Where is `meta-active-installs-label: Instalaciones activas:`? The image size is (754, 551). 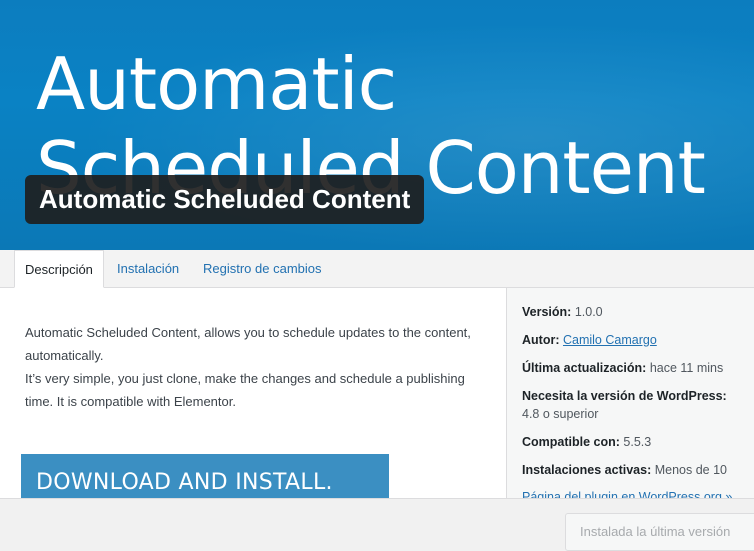 meta-active-installs-label: Instalaciones activas: is located at coordinates (587, 470).